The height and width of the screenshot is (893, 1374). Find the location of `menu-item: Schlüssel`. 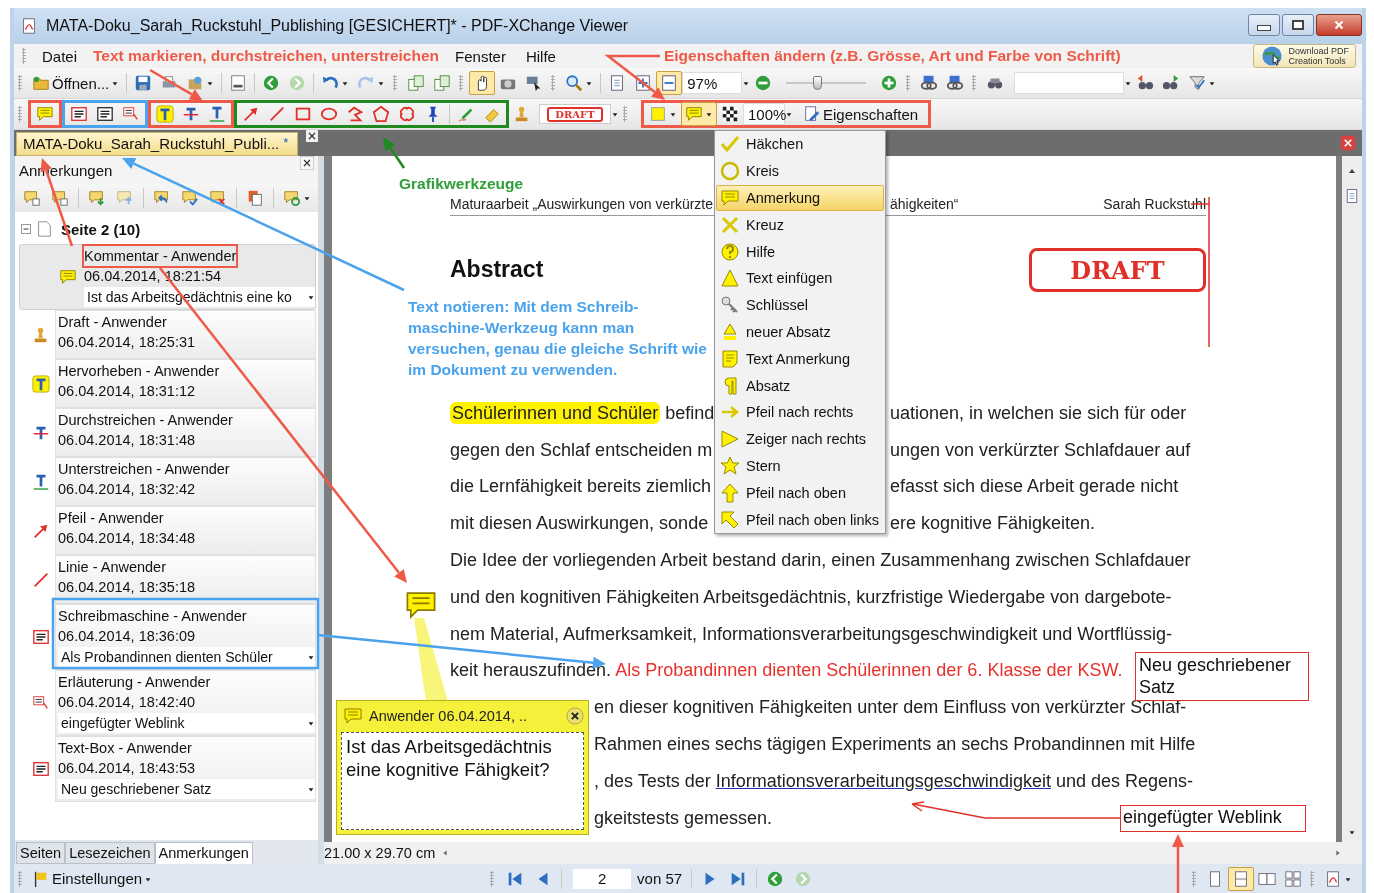

menu-item: Schlüssel is located at coordinates (800, 305).